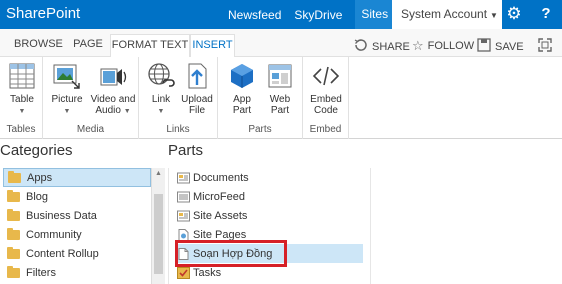 The height and width of the screenshot is (284, 562). What do you see at coordinates (113, 77) in the screenshot?
I see `video-audio-icon` at bounding box center [113, 77].